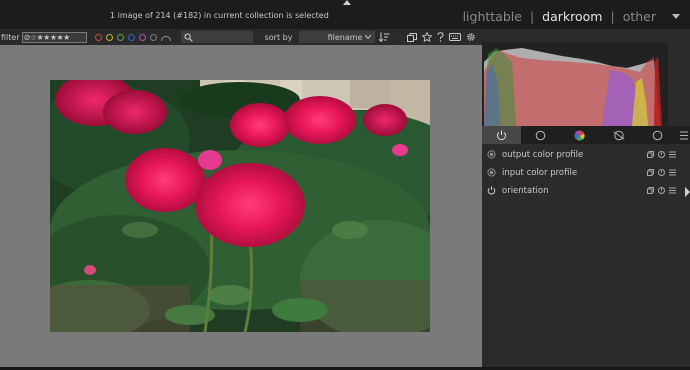 This screenshot has height=370, width=690. I want to click on tab-active-modules, so click(501, 135).